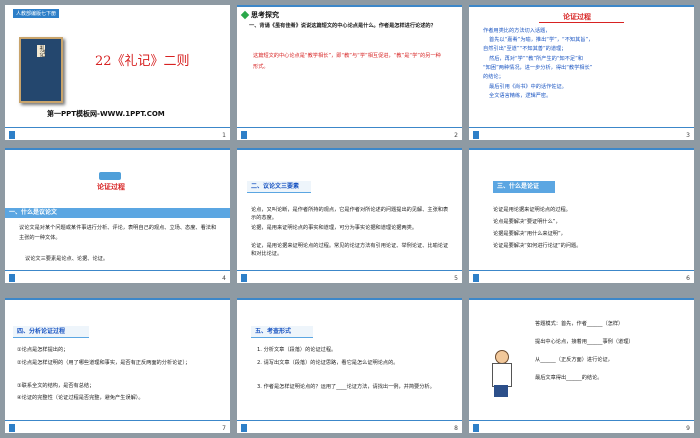  What do you see at coordinates (577, 17) in the screenshot?
I see `slide-title: 论证过程` at bounding box center [577, 17].